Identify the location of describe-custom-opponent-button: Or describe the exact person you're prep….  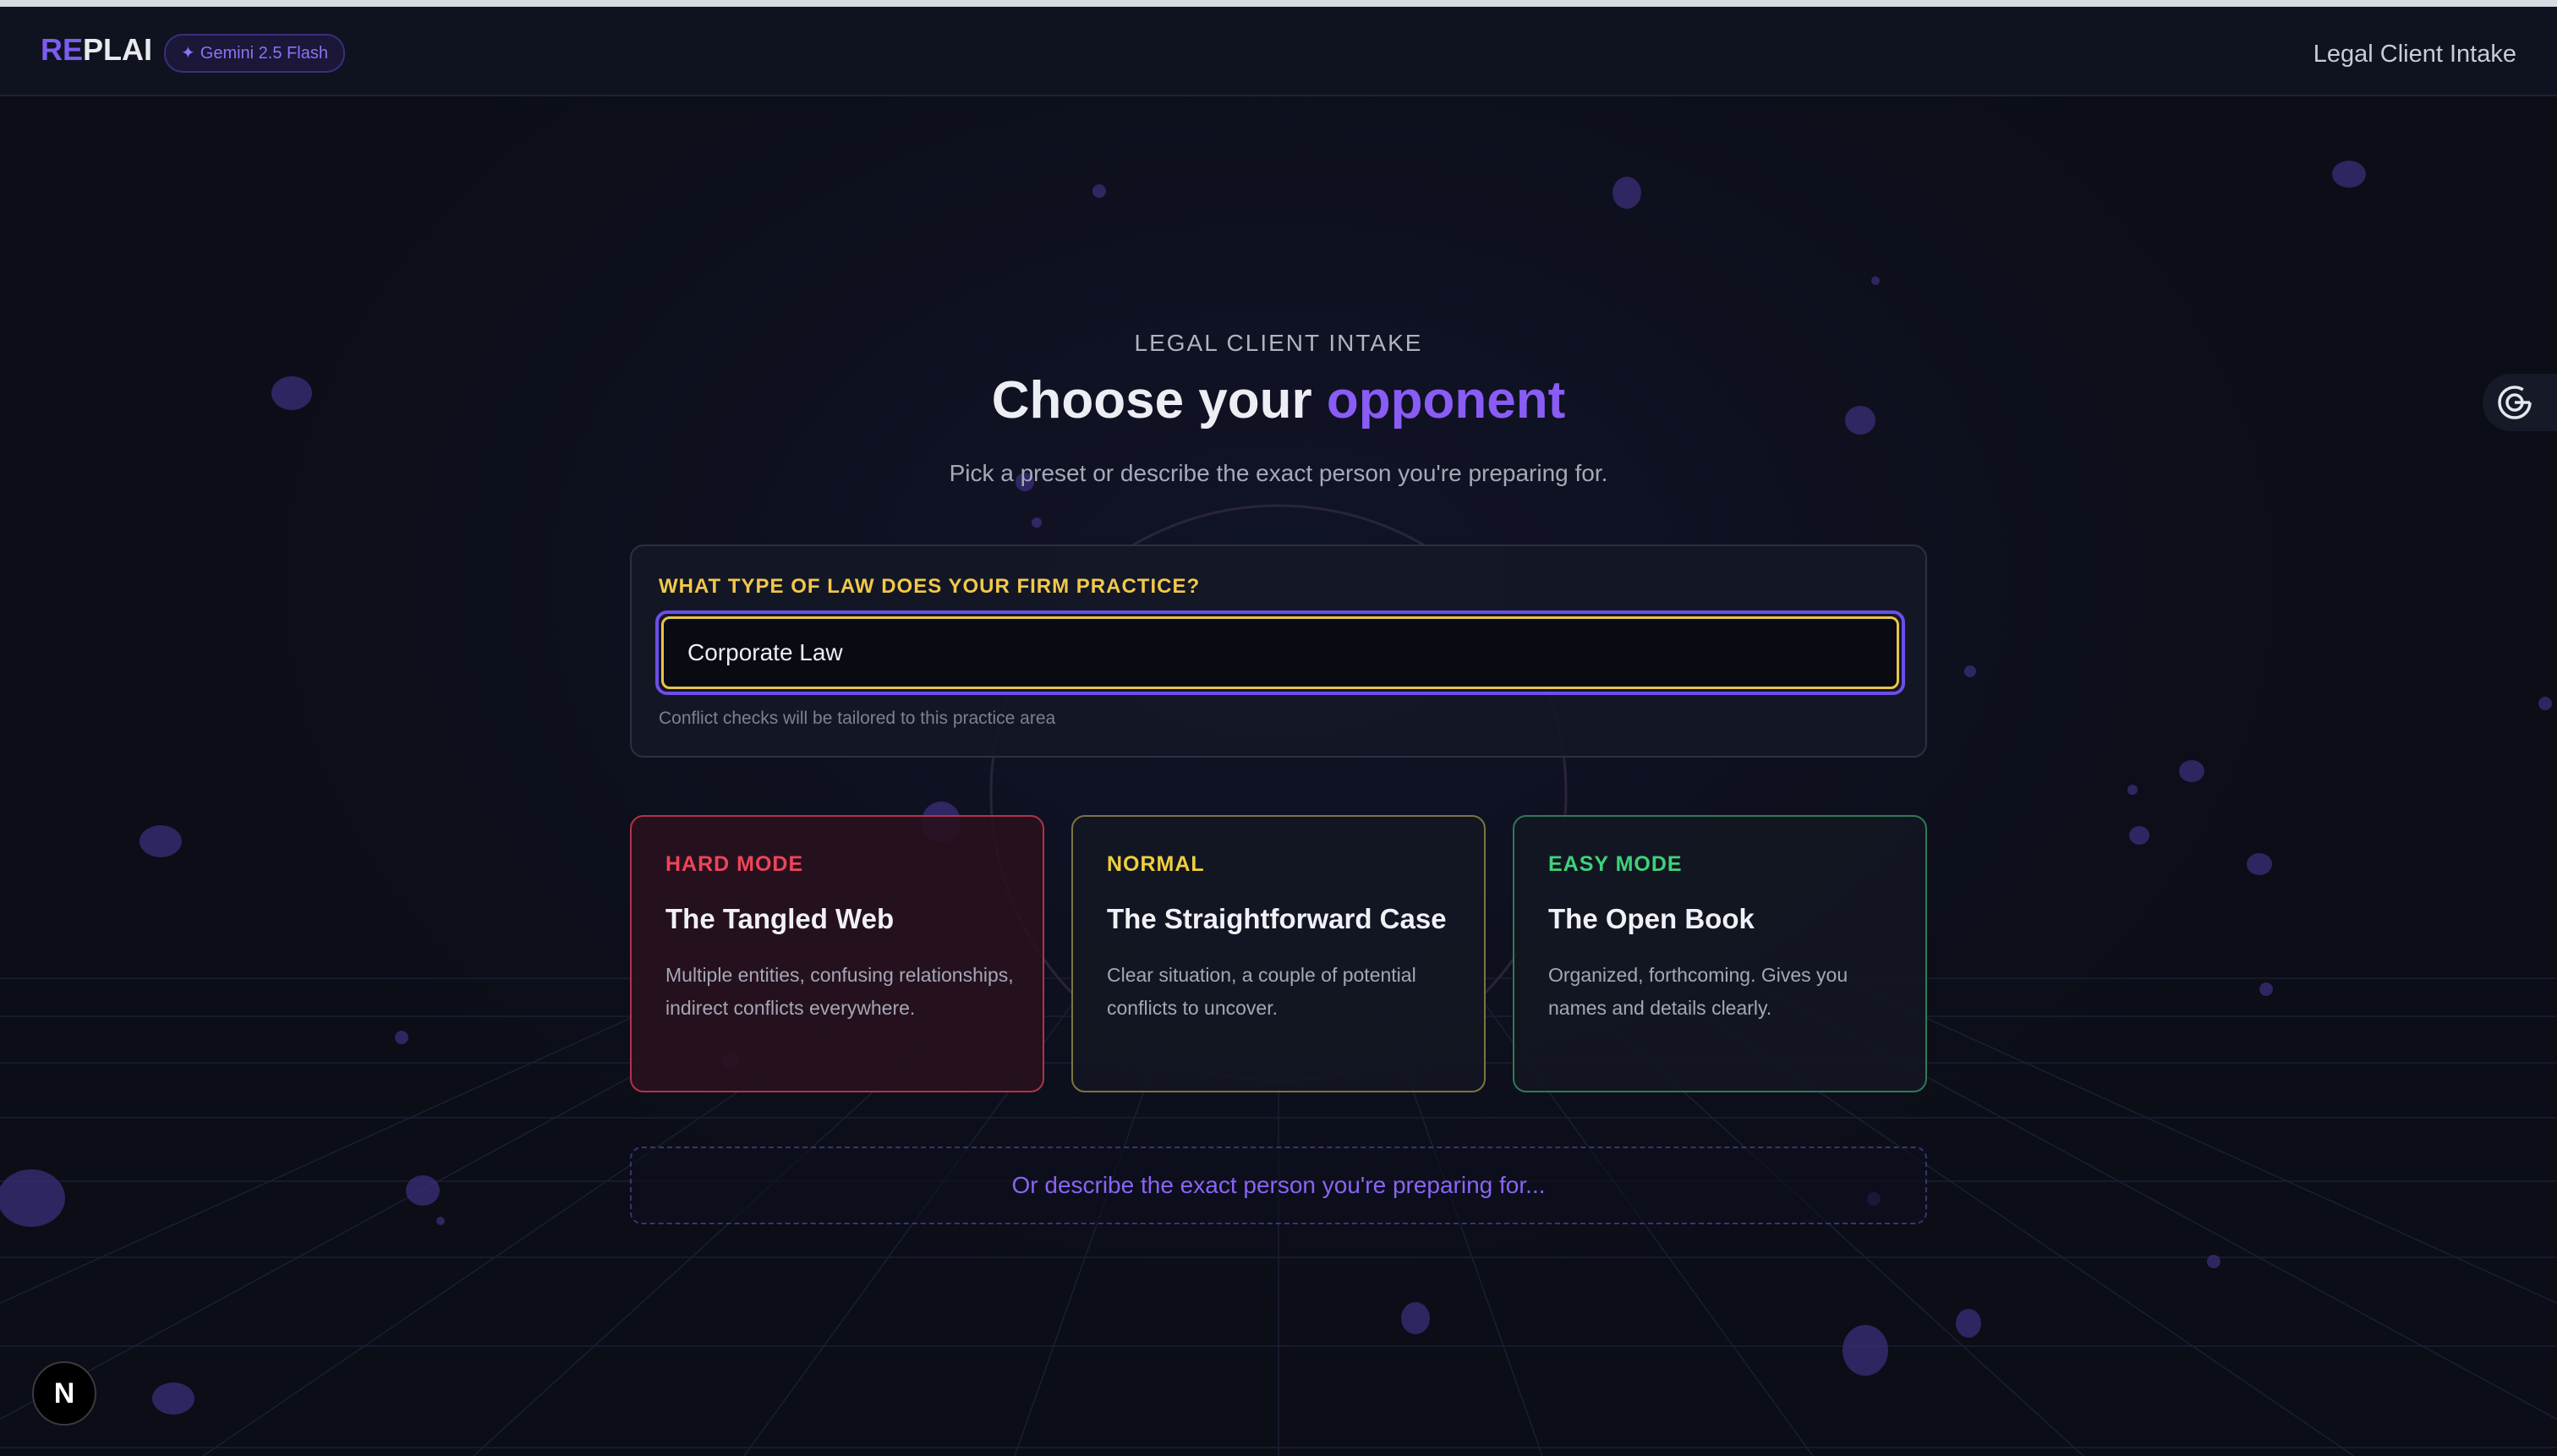
(1278, 1185).